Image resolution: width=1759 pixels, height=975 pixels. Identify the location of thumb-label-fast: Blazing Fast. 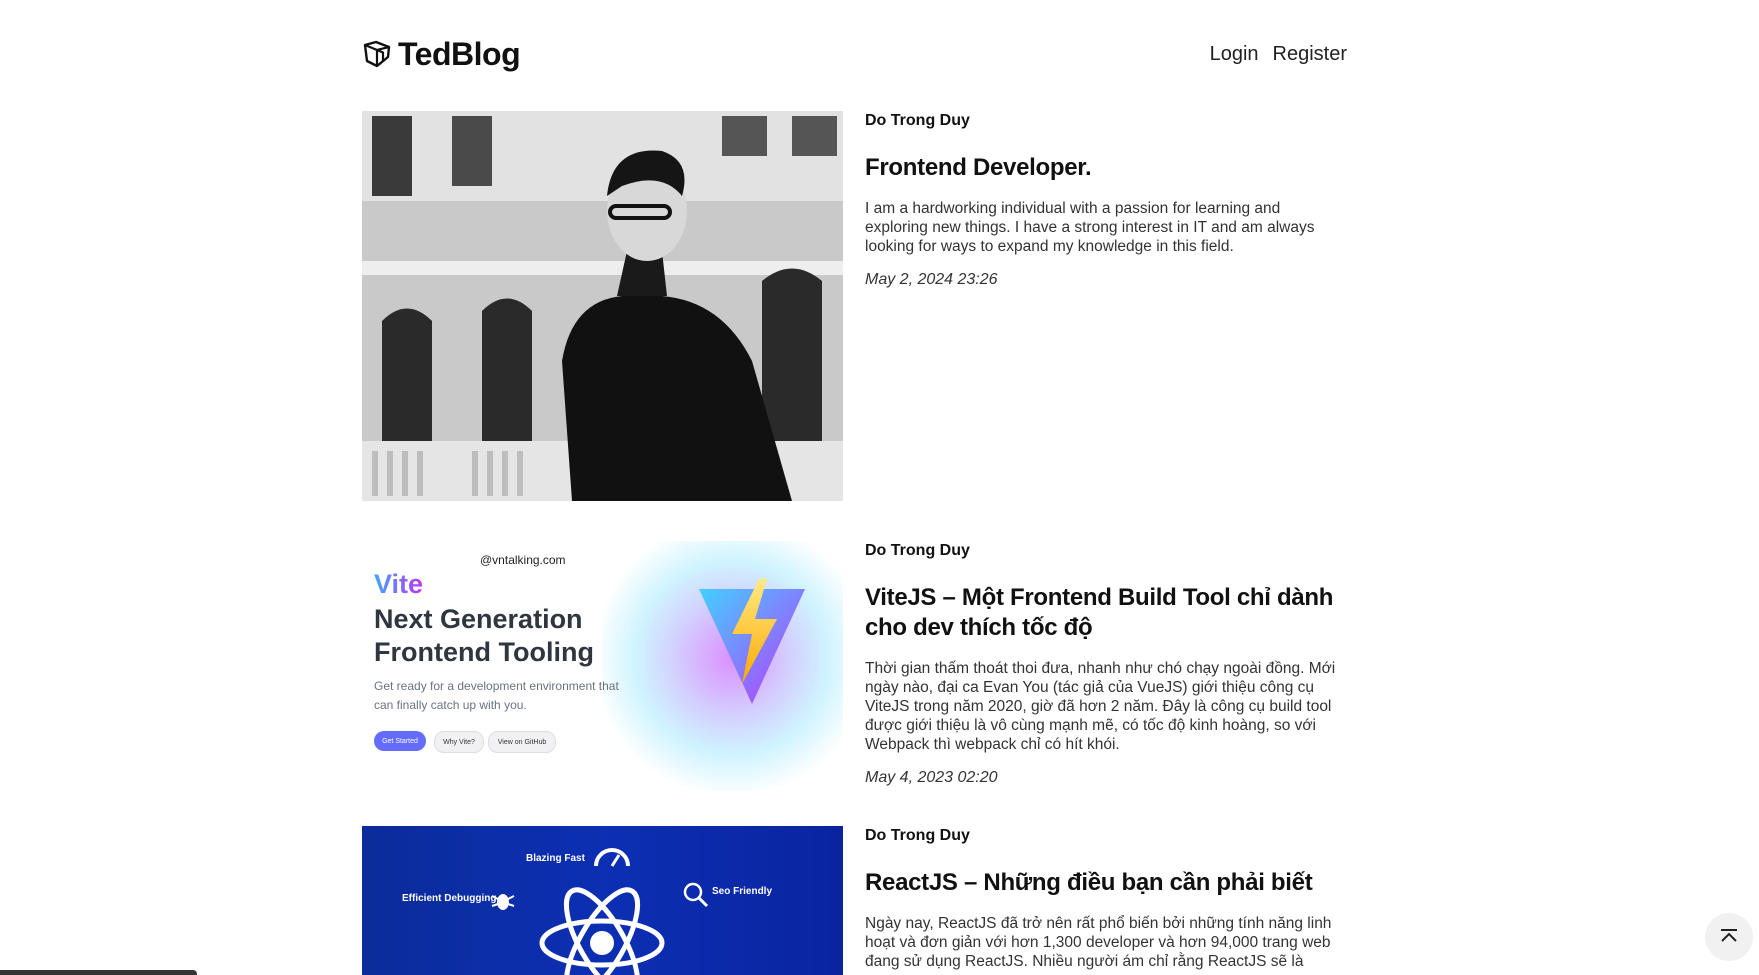
(555, 858).